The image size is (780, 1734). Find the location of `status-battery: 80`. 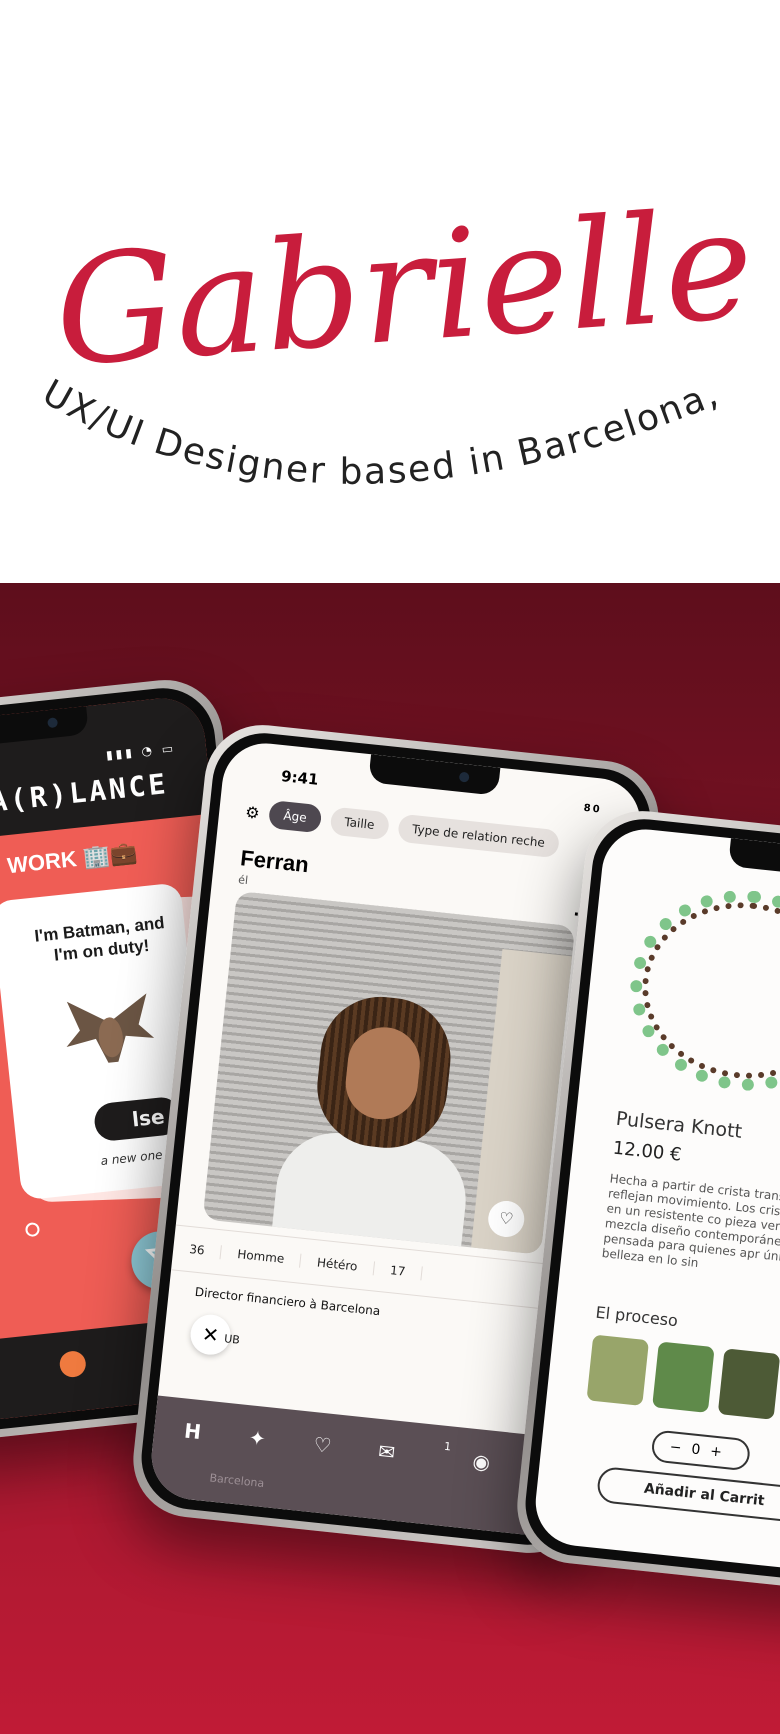

status-battery: 80 is located at coordinates (593, 809).